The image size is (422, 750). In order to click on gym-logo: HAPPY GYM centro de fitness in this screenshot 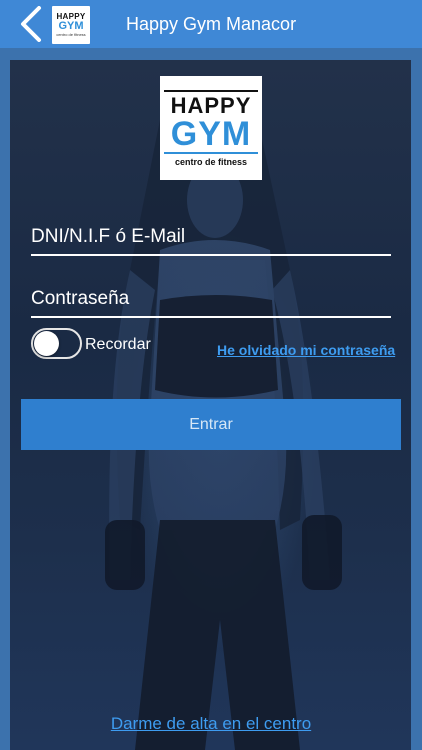, I will do `click(211, 128)`.